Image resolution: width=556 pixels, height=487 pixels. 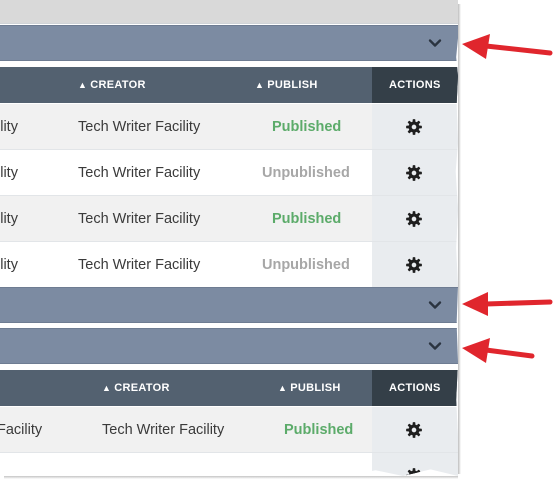 What do you see at coordinates (229, 430) in the screenshot?
I see `table-row: Facility Tech Writer Facility Published` at bounding box center [229, 430].